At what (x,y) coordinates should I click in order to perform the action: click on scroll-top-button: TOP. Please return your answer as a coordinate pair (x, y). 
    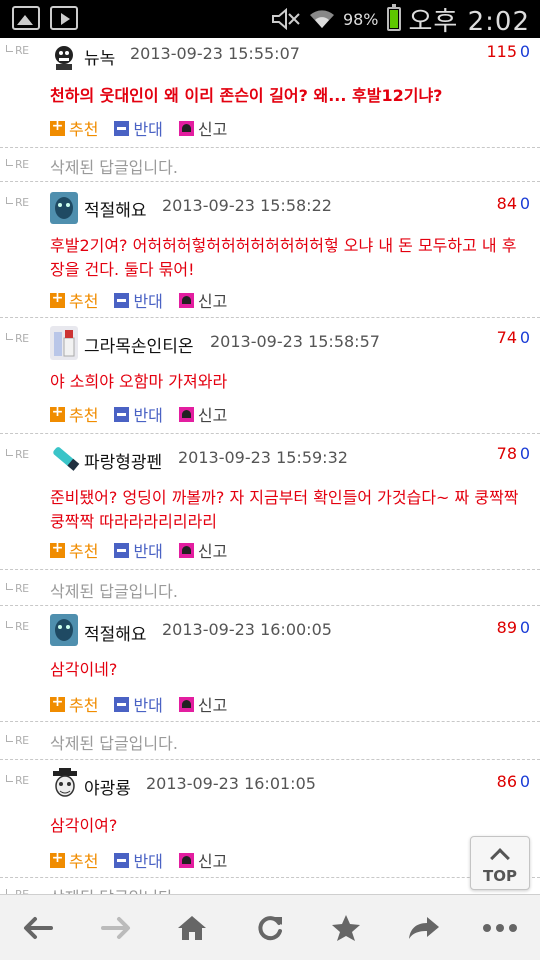
    Looking at the image, I should click on (500, 863).